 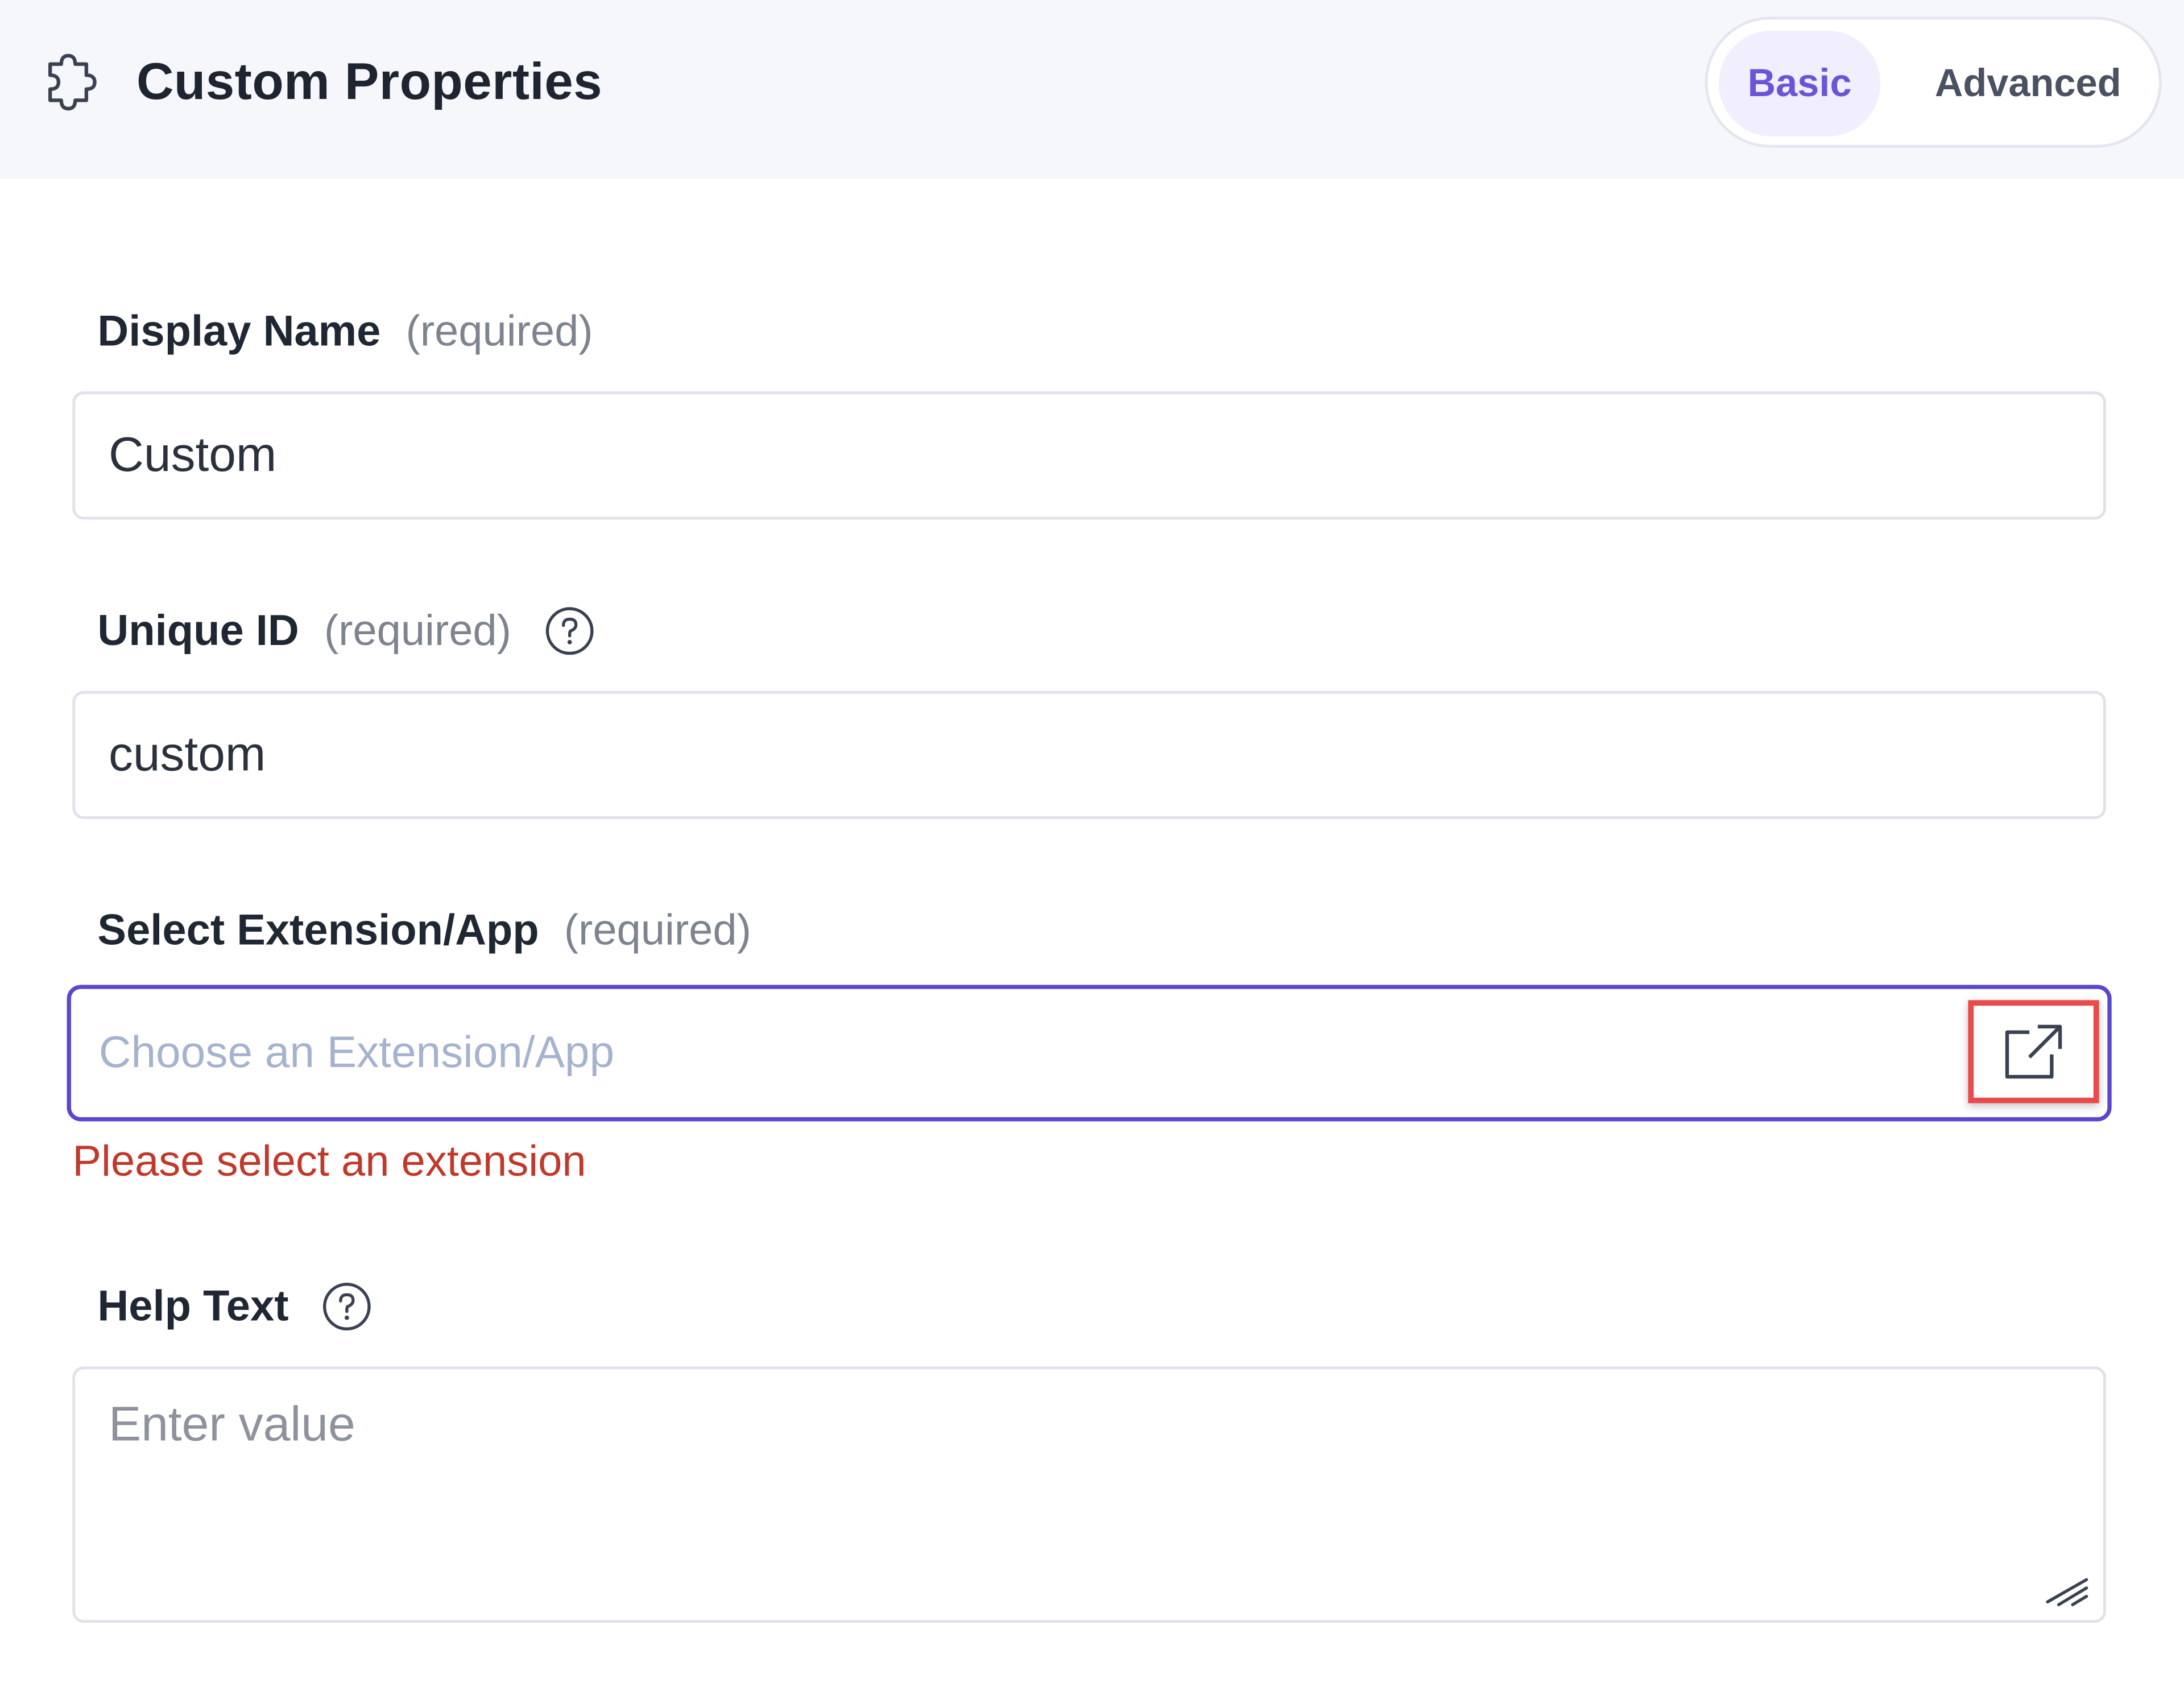 I want to click on panel-header: Custom Properties Basic Advanced, so click(x=1092, y=89).